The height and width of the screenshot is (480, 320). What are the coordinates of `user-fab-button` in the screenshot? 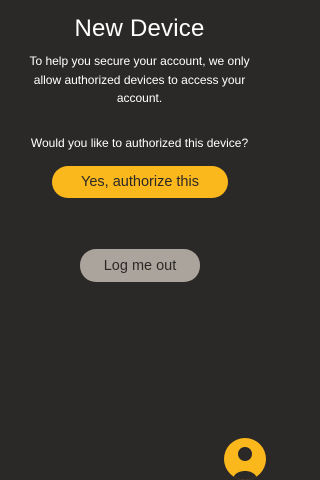 It's located at (245, 459).